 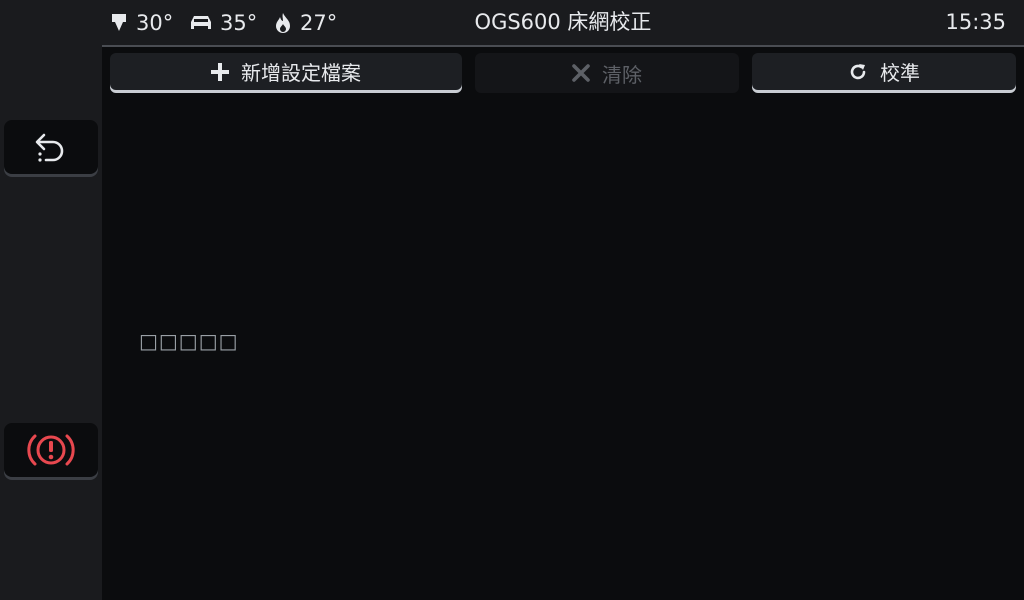 I want to click on flame-icon, so click(x=283, y=22).